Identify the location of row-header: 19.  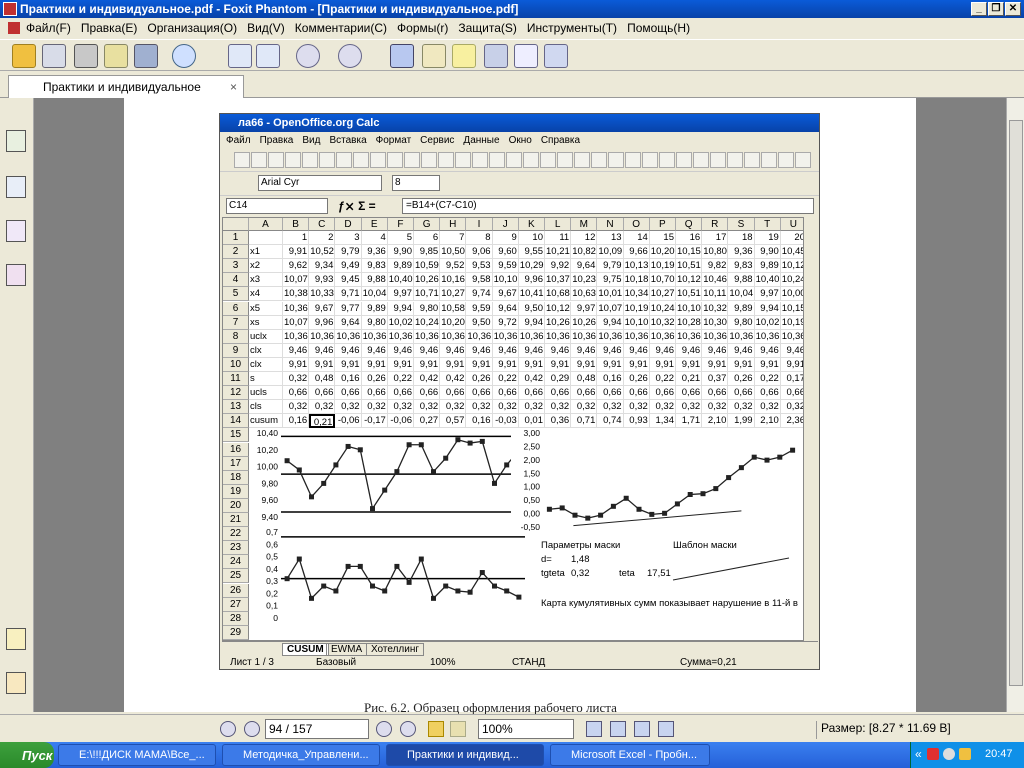
(236, 491).